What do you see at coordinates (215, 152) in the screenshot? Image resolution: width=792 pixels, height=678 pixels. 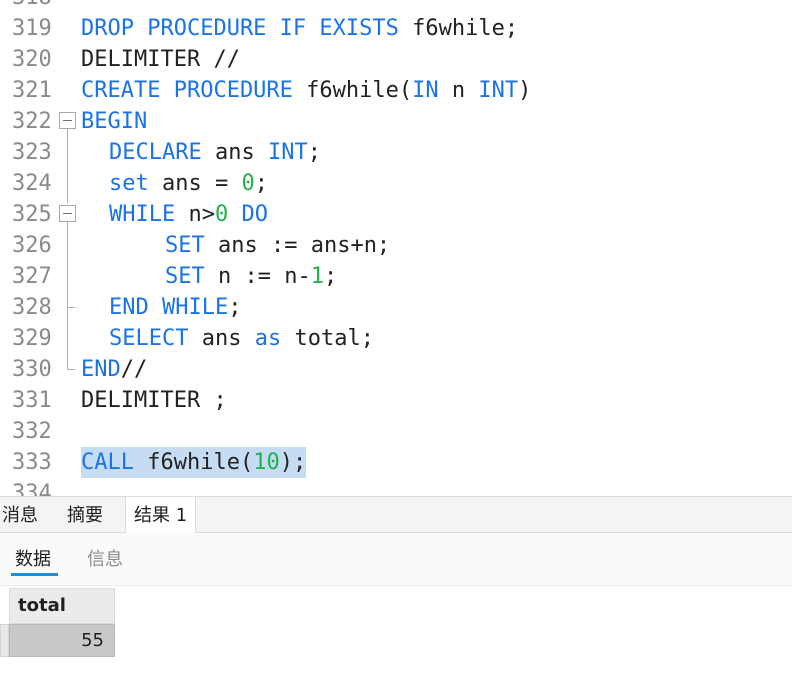 I see `code-text: DECLARE ans INT;` at bounding box center [215, 152].